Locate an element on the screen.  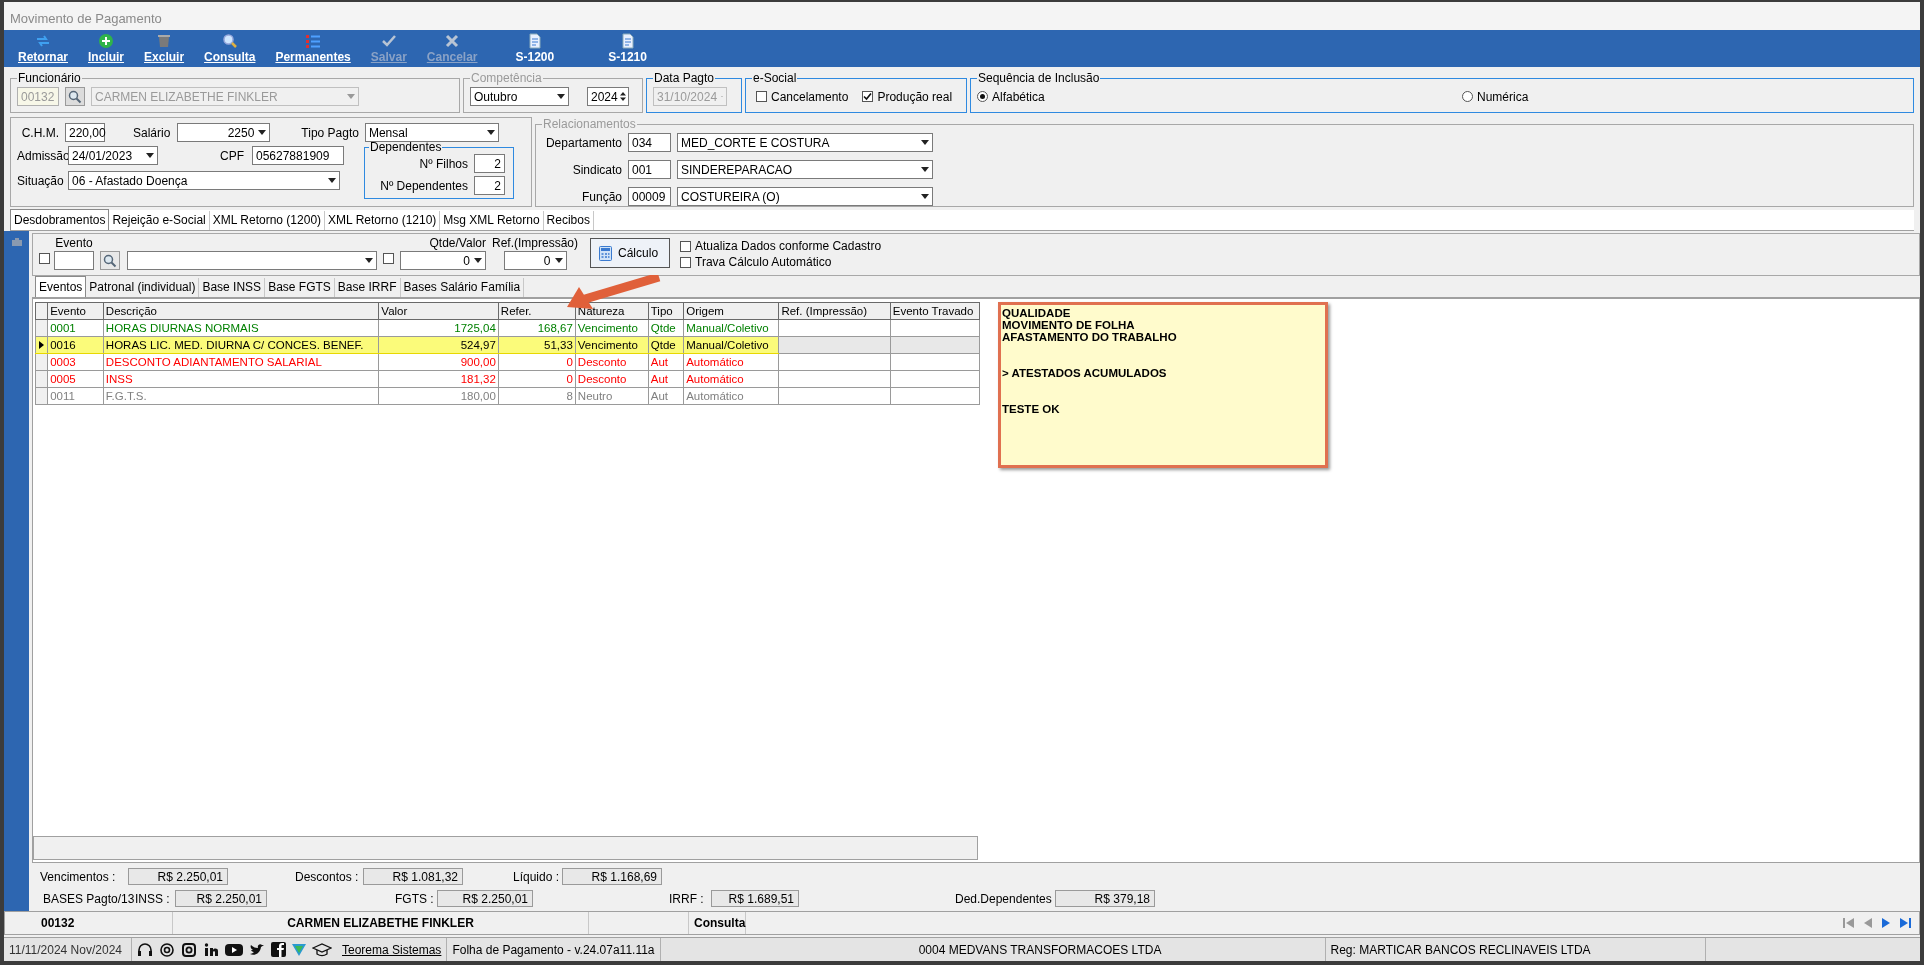
table-cell: Neutro is located at coordinates (595, 396).